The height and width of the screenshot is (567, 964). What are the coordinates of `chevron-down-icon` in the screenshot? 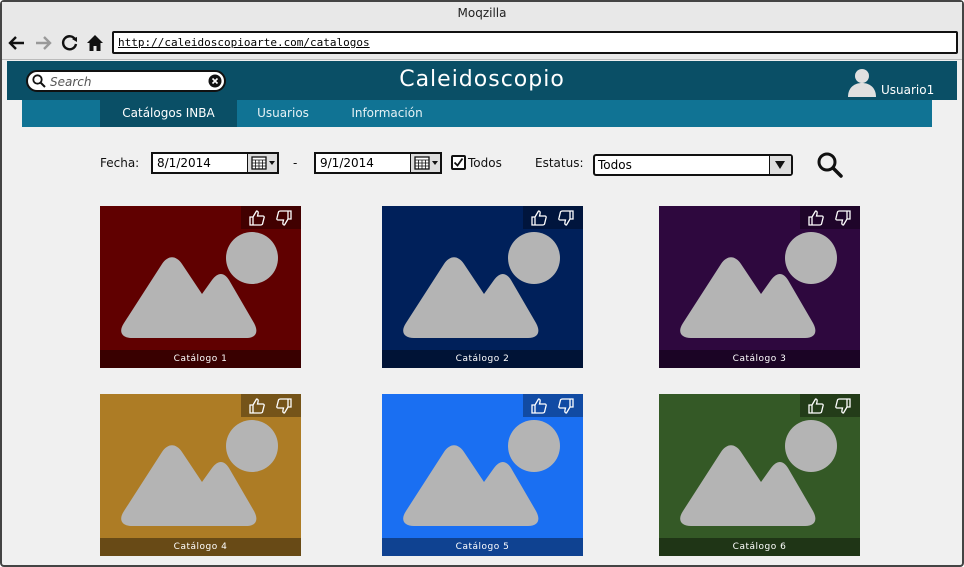 It's located at (780, 165).